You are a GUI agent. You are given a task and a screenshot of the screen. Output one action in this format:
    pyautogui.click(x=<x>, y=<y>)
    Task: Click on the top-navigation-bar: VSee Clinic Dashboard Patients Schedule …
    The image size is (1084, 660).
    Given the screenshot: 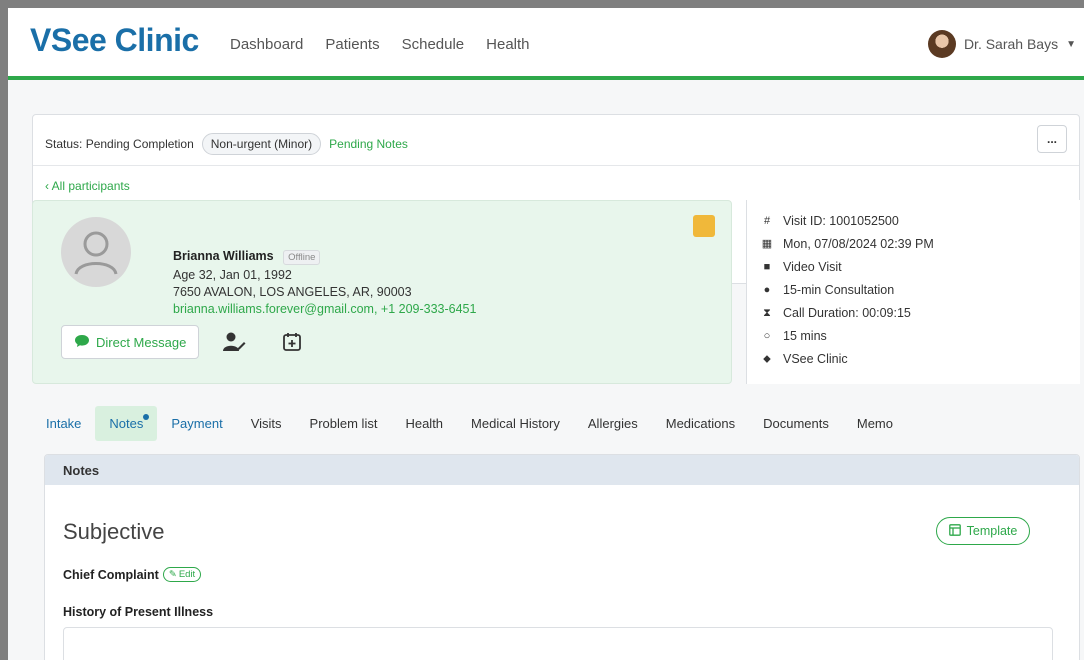 What is the action you would take?
    pyautogui.click(x=546, y=44)
    